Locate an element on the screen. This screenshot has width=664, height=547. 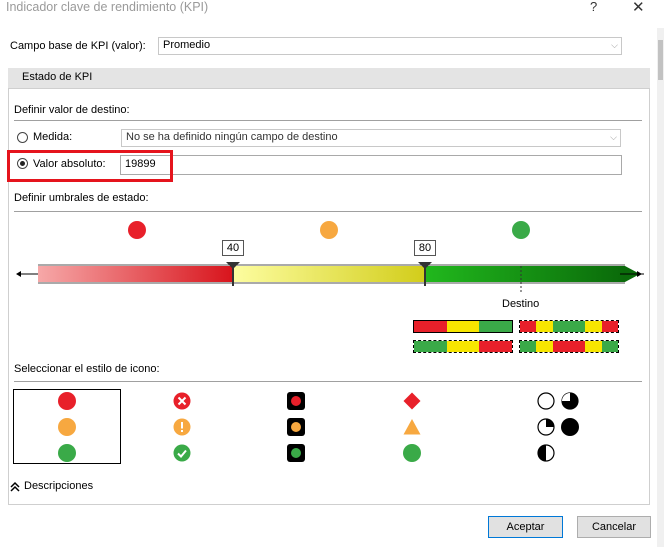
kpi-base-dropdown: Promedio ⌵ is located at coordinates (390, 46).